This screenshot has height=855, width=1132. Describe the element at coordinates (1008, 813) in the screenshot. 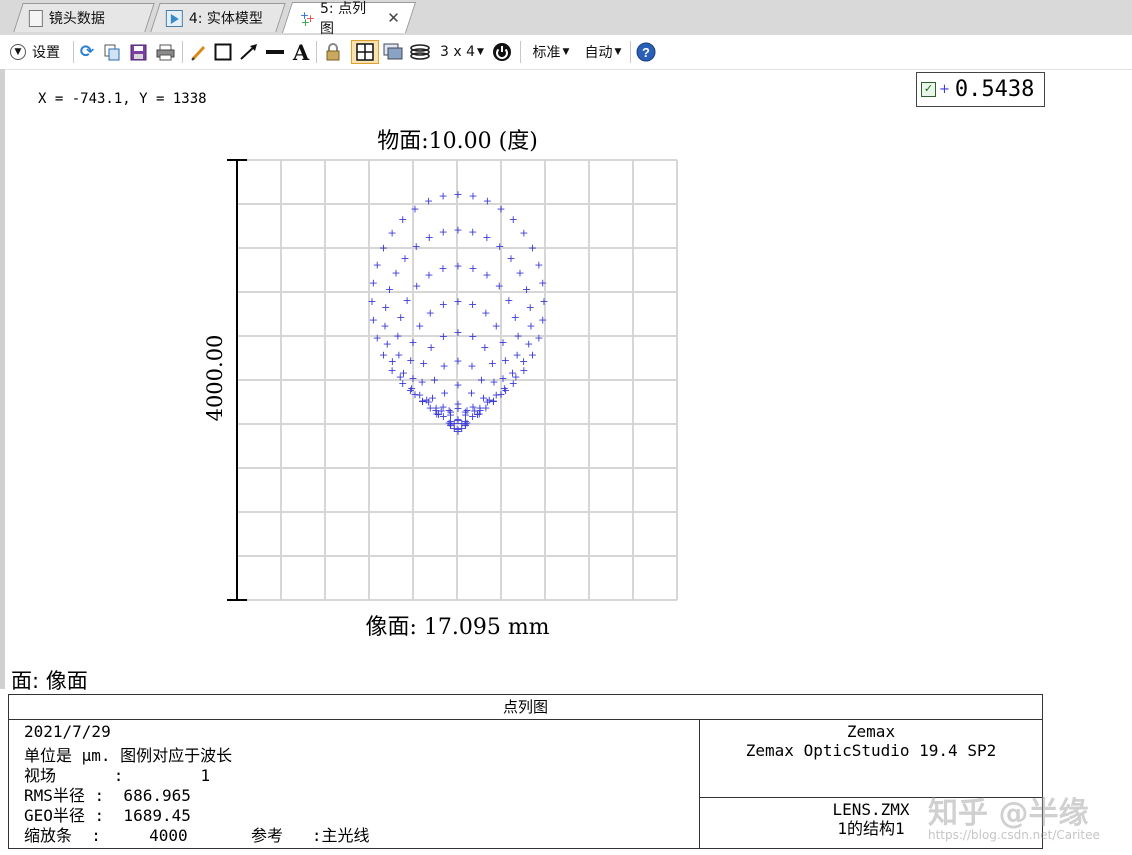

I see `watermark: 知乎 @半缘` at that location.